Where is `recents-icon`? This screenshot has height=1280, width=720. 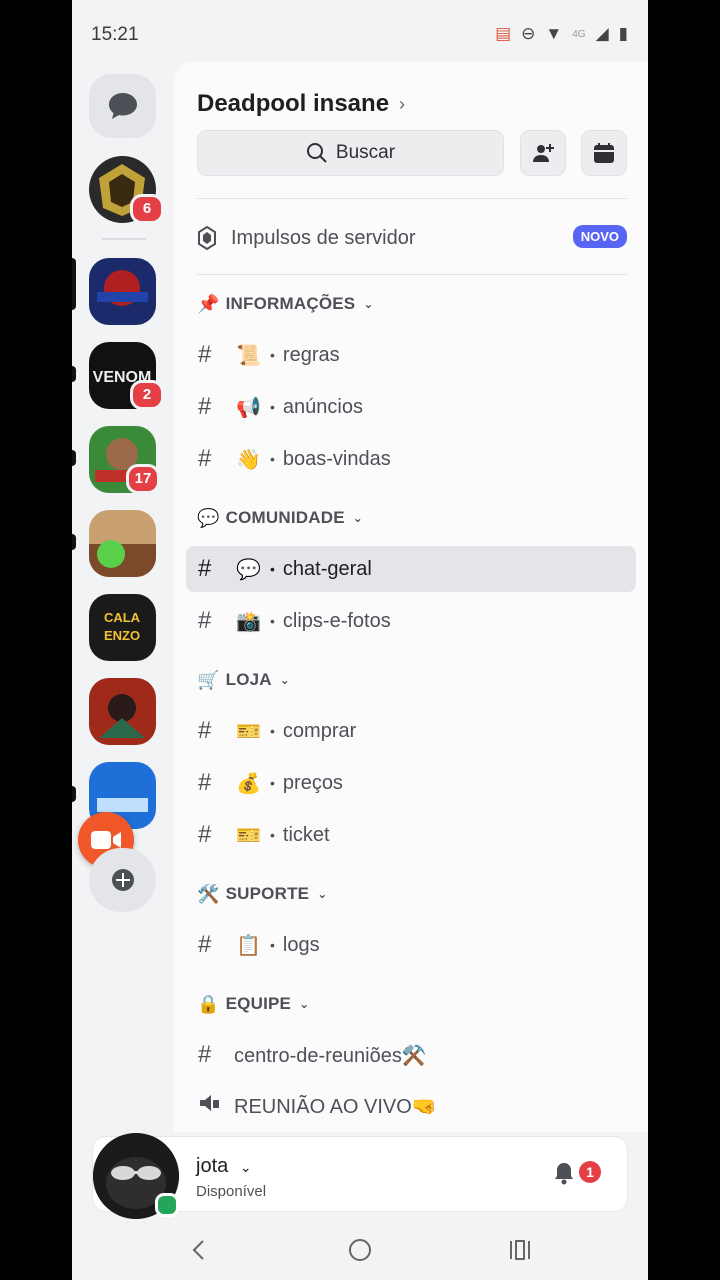 recents-icon is located at coordinates (520, 1250).